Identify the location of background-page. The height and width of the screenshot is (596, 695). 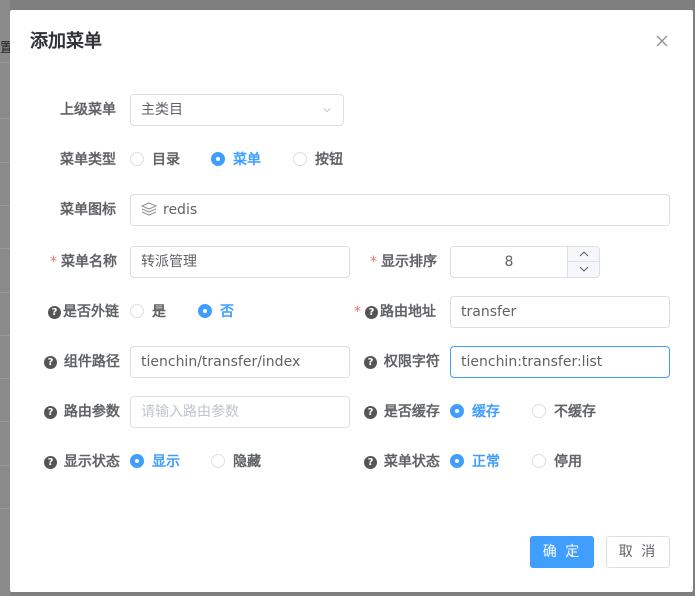
(5, 298).